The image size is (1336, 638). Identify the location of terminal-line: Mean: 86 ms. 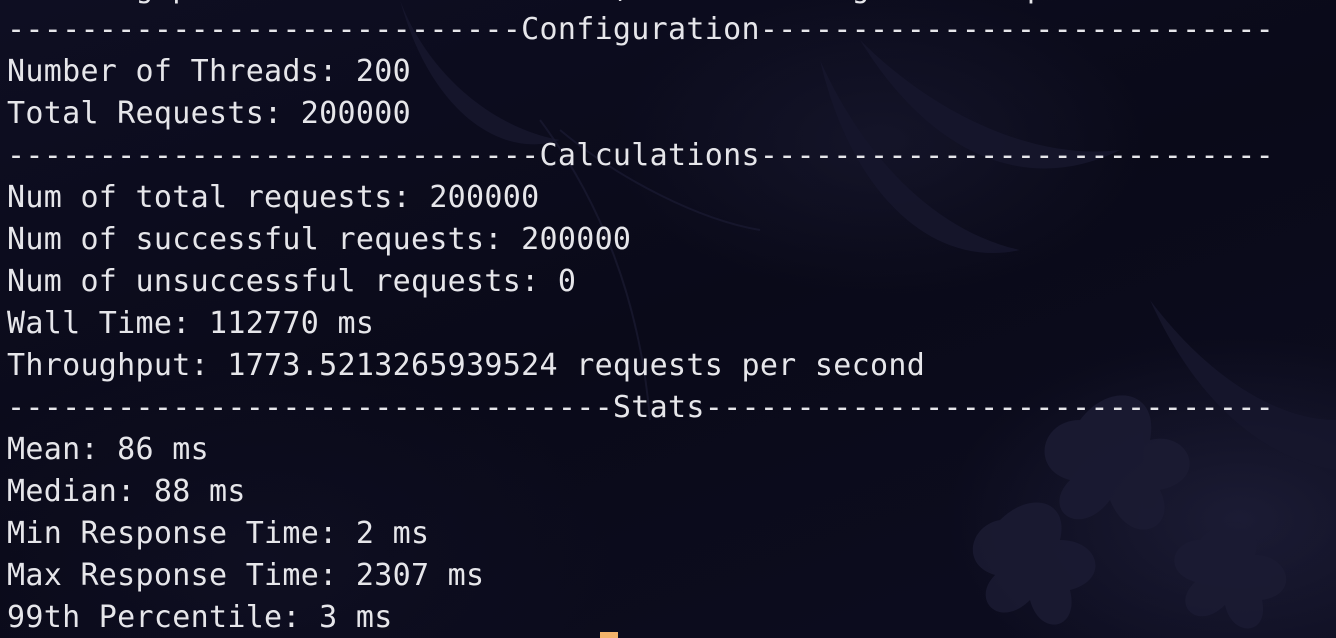
(108, 449).